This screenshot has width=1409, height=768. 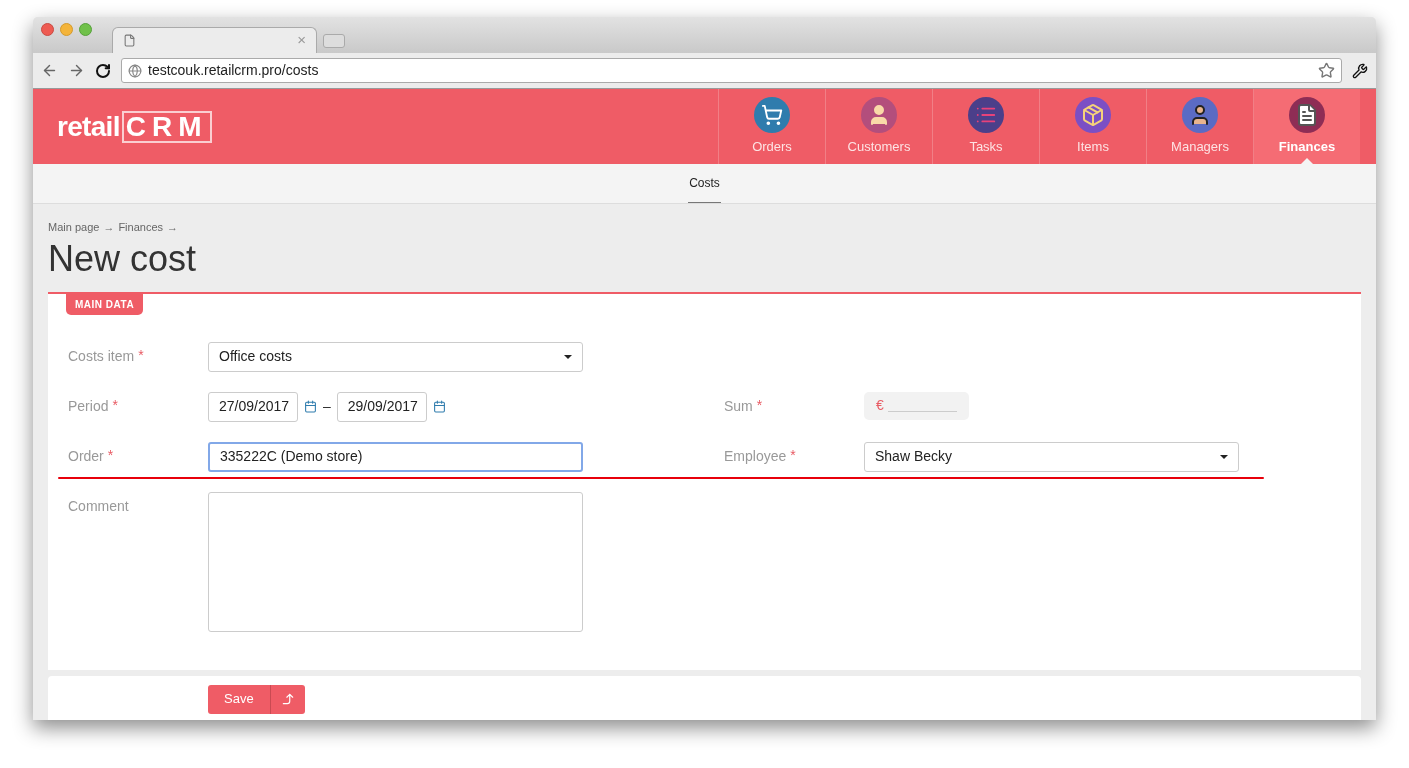 I want to click on bookmark-star-icon, so click(x=1326, y=70).